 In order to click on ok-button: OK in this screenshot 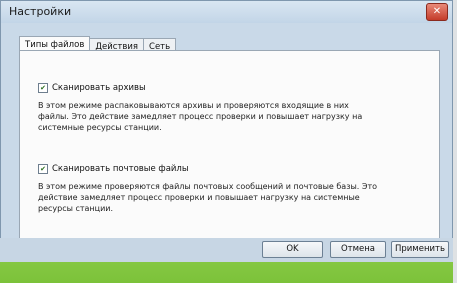, I will do `click(292, 249)`.